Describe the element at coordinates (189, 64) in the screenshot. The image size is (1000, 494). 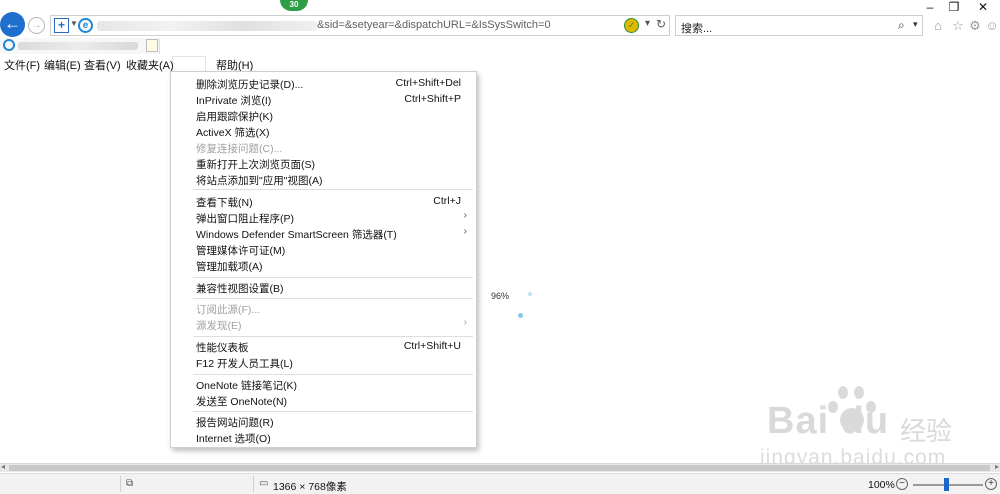
I see `menu-tools-active` at that location.